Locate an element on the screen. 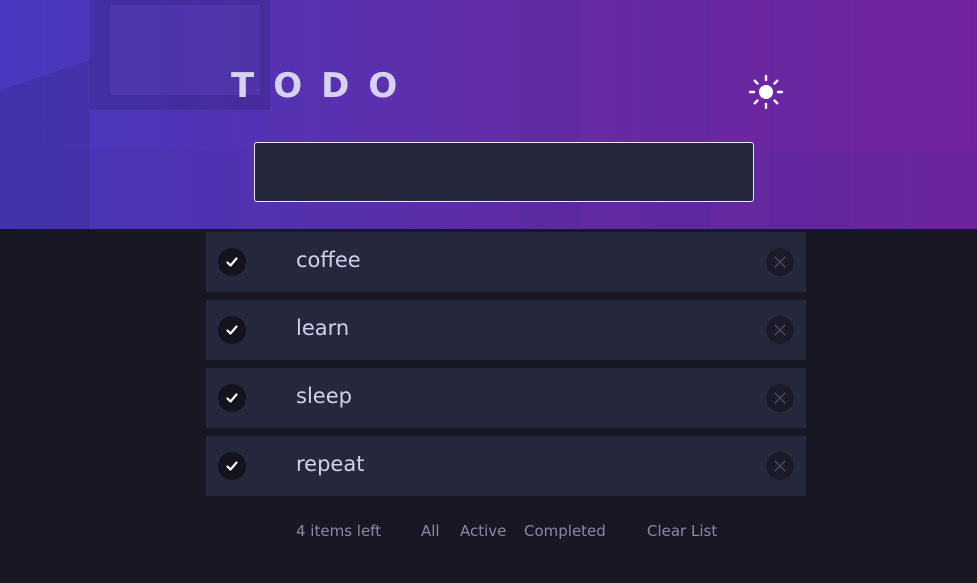  todo-text: sleep is located at coordinates (324, 396).